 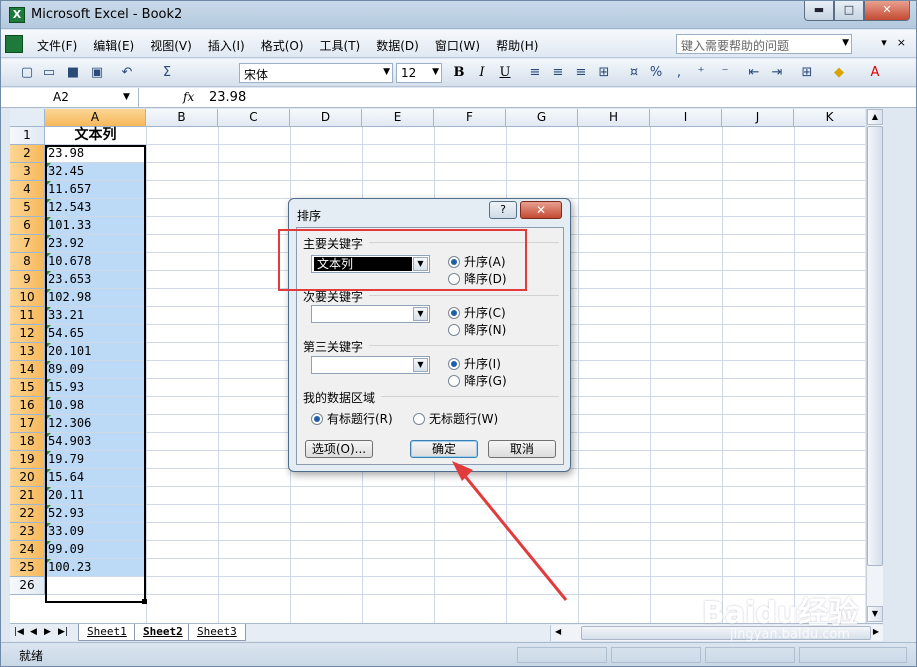 I want to click on align-right-icon: ≡, so click(x=581, y=73).